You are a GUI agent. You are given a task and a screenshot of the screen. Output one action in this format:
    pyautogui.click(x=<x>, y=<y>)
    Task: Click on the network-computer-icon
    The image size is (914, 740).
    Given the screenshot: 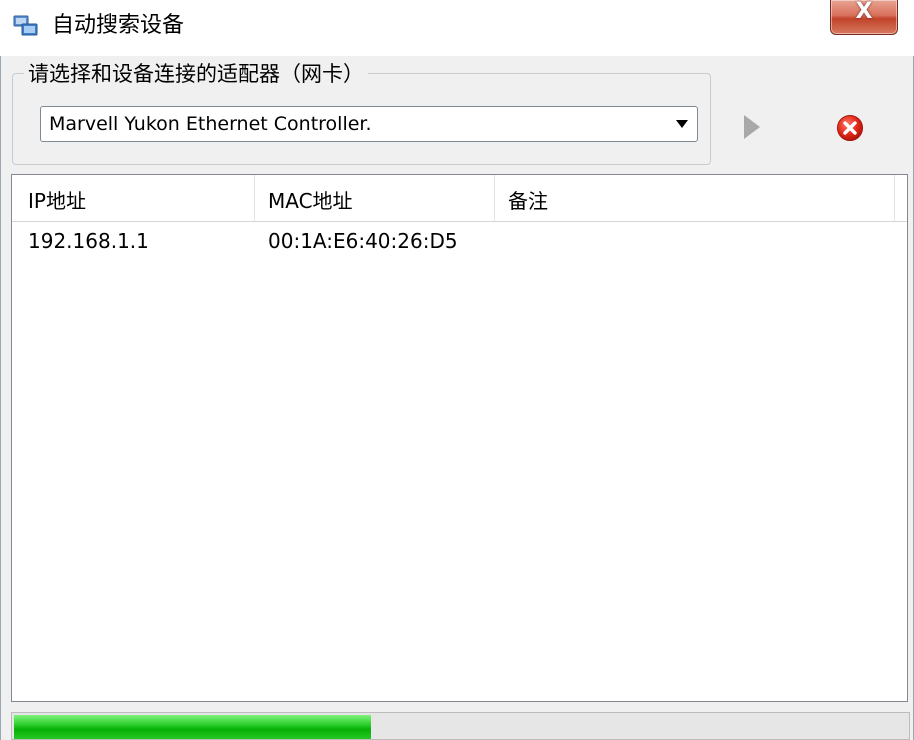 What is the action you would take?
    pyautogui.click(x=25, y=25)
    